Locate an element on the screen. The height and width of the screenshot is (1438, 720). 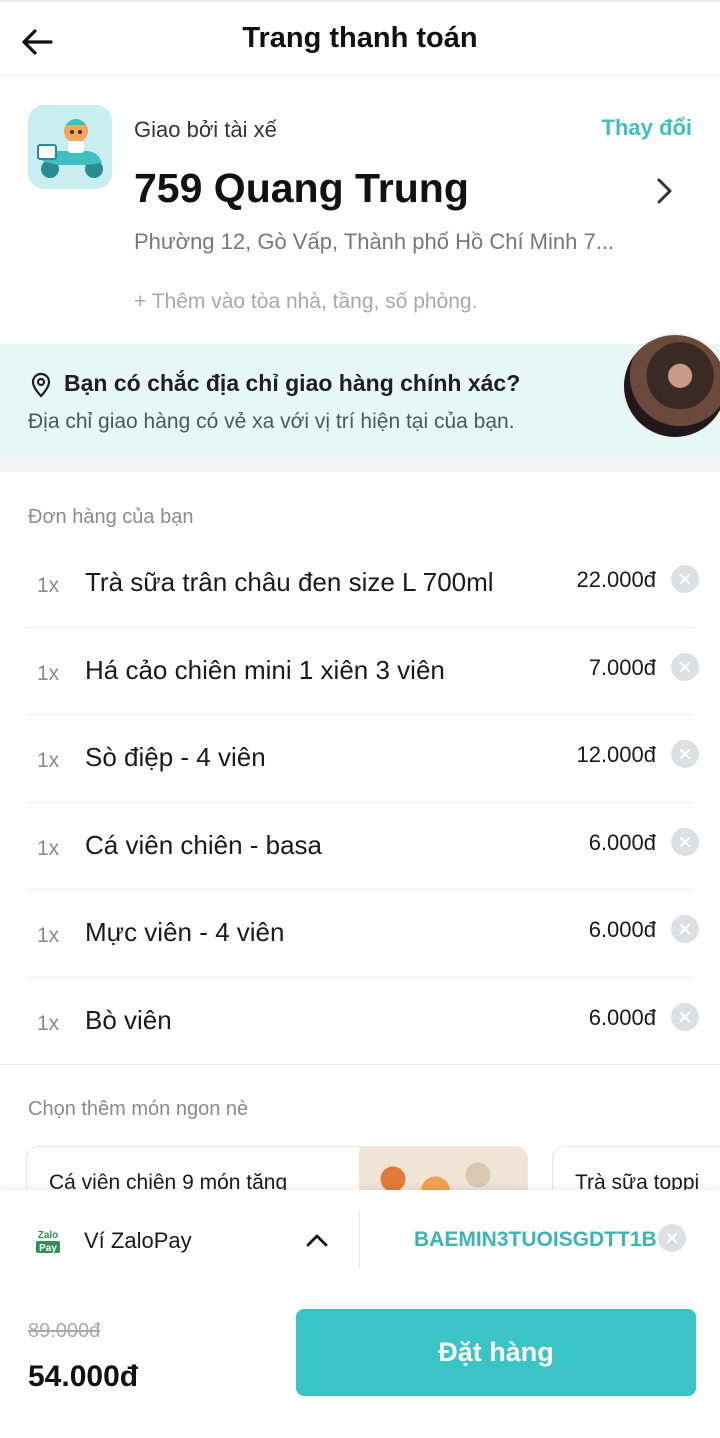
payment-method-label: Ví ZaloPay is located at coordinates (138, 1240).